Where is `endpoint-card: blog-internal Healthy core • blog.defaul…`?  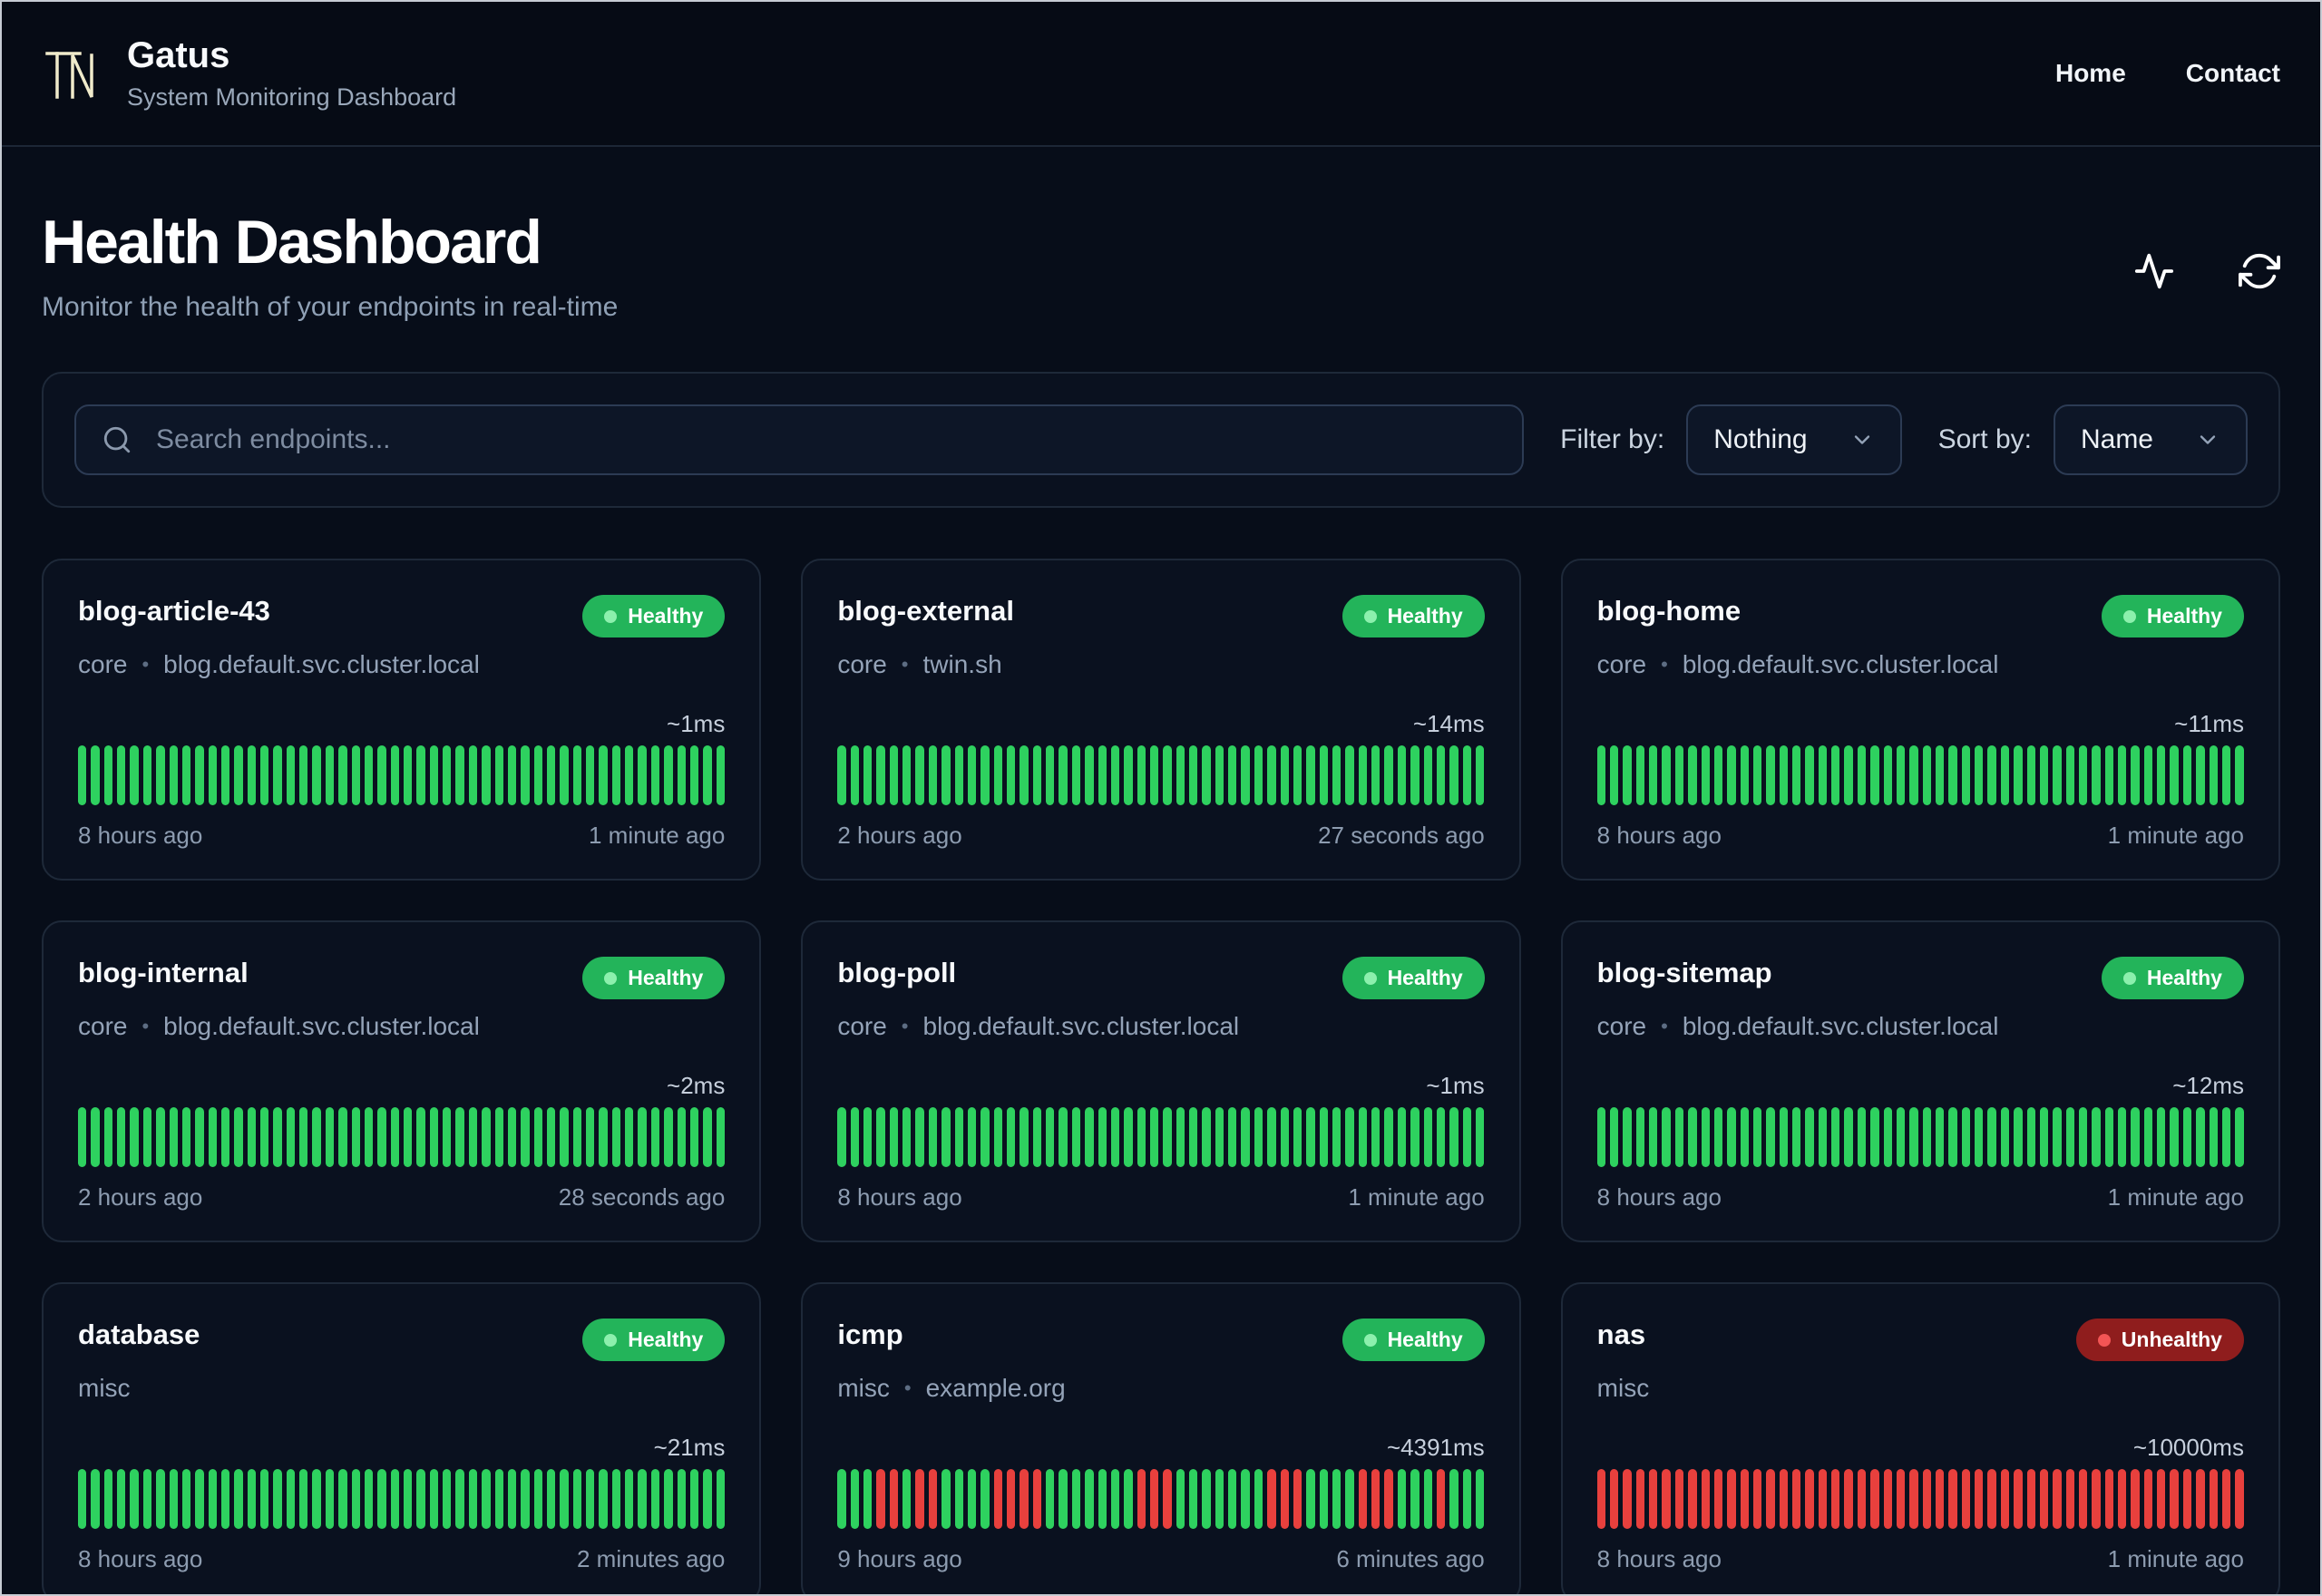
endpoint-card: blog-internal Healthy core • blog.defaul… is located at coordinates (402, 1081).